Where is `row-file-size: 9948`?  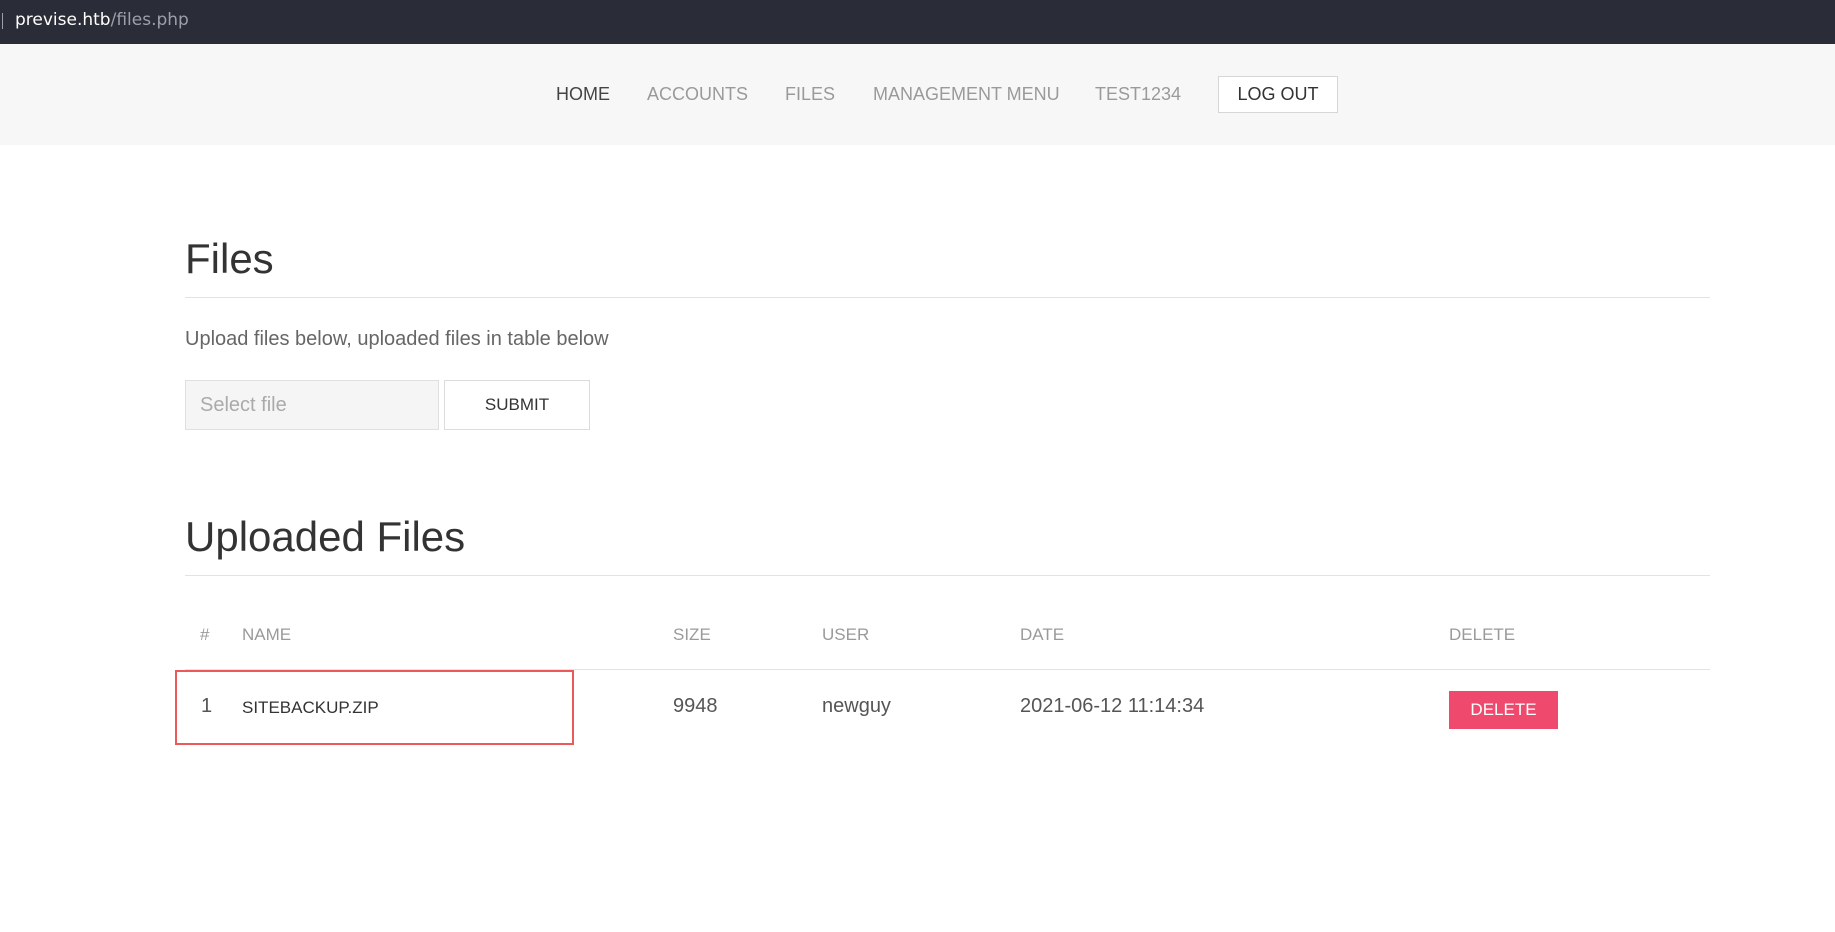
row-file-size: 9948 is located at coordinates (695, 706).